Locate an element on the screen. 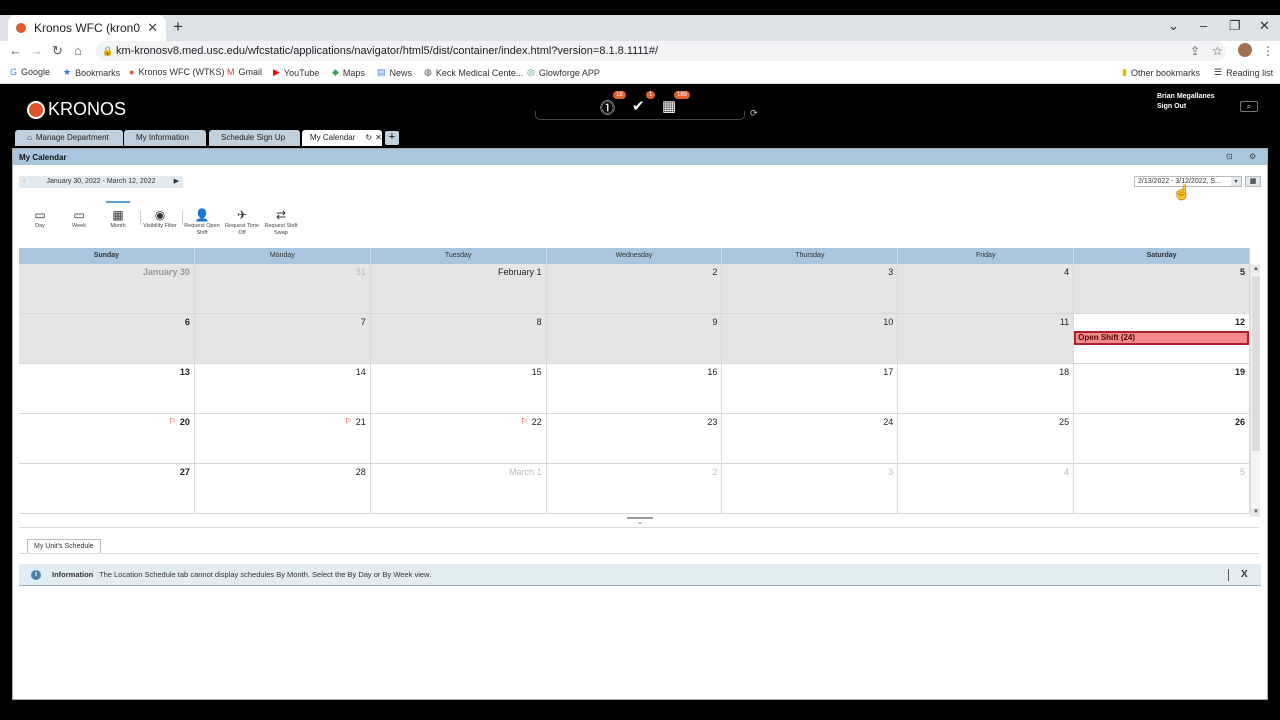 This screenshot has width=1280, height=720. bookmark-google: G Google is located at coordinates (30, 72).